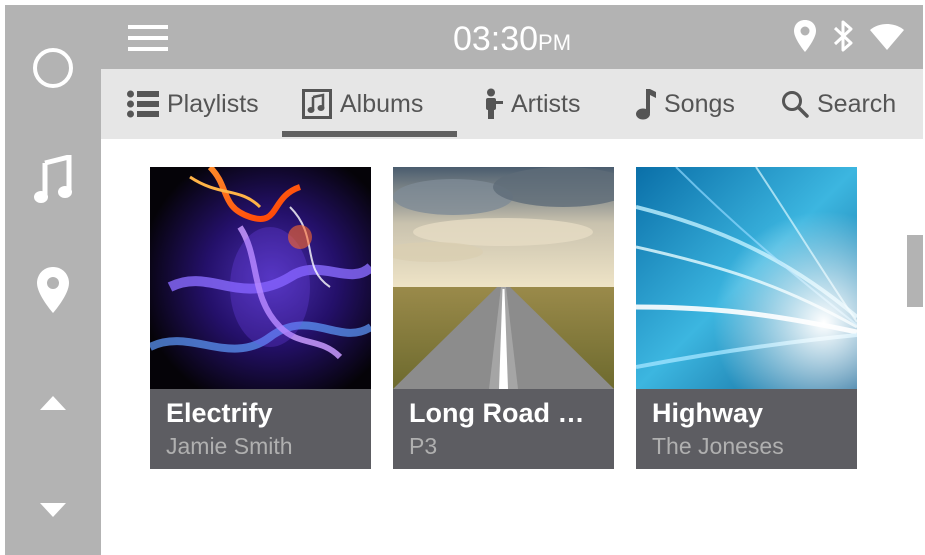  I want to click on album-caption: Long Road H... P3, so click(503, 429).